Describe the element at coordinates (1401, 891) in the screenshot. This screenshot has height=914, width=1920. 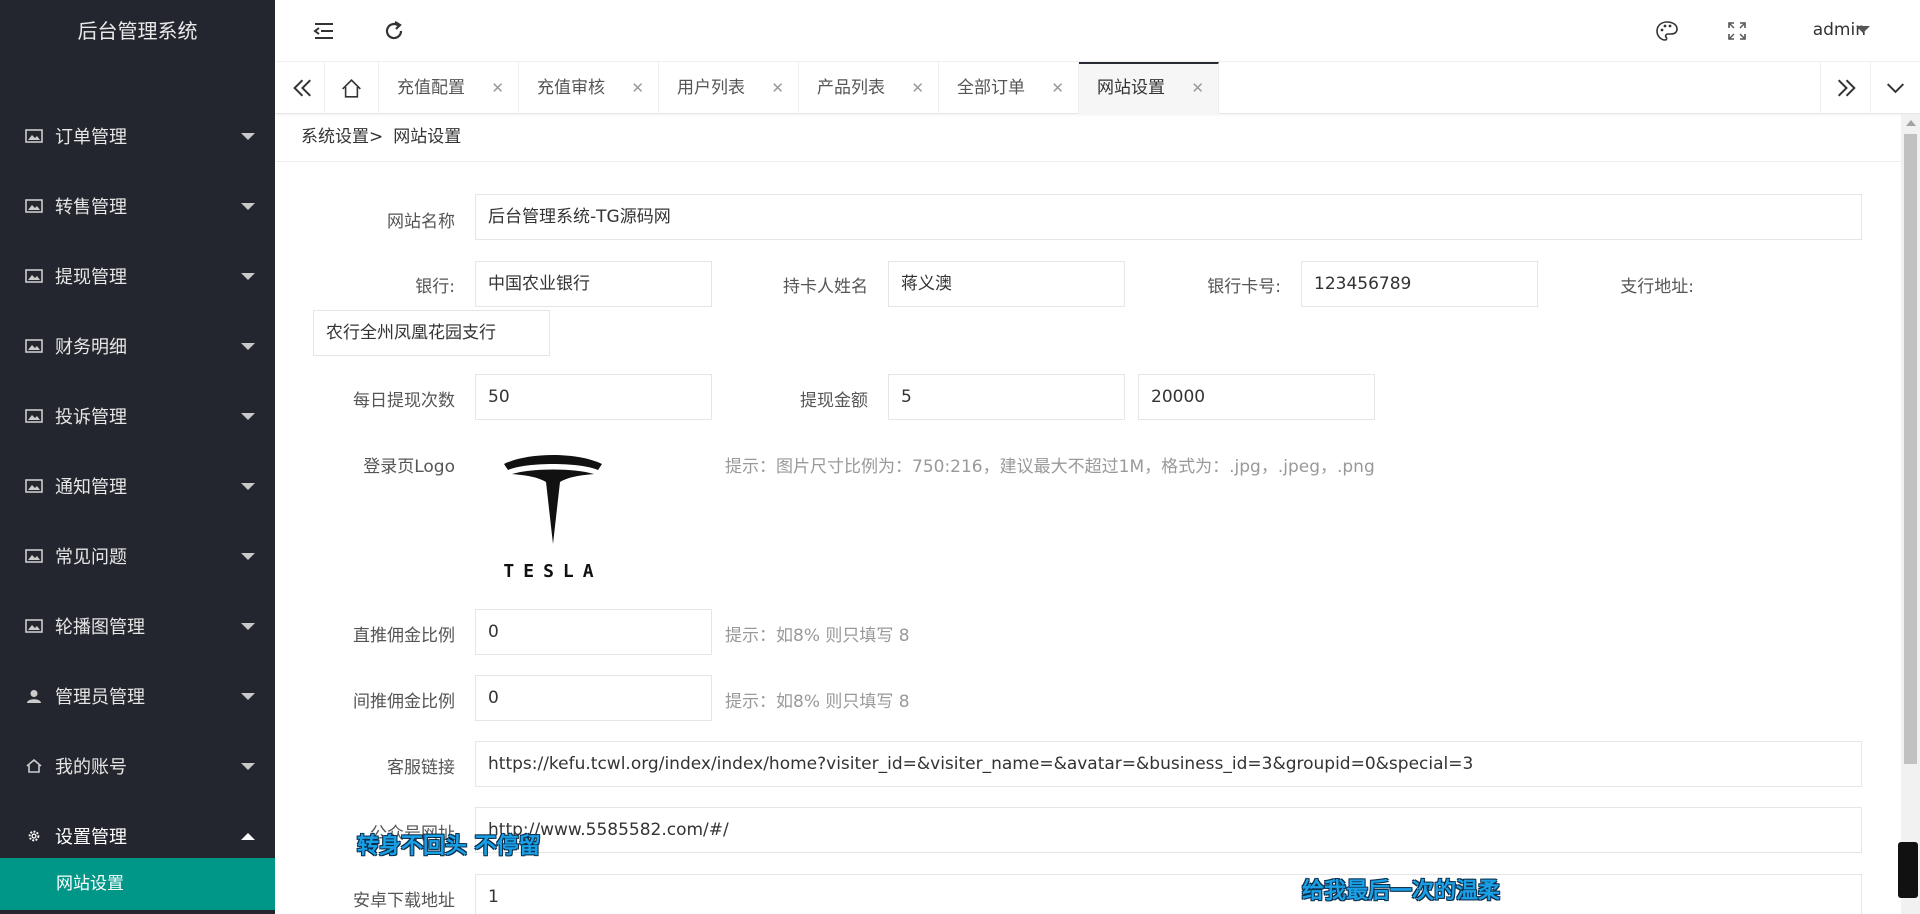
I see `subtitle-right: 给我最后一次的温柔` at that location.